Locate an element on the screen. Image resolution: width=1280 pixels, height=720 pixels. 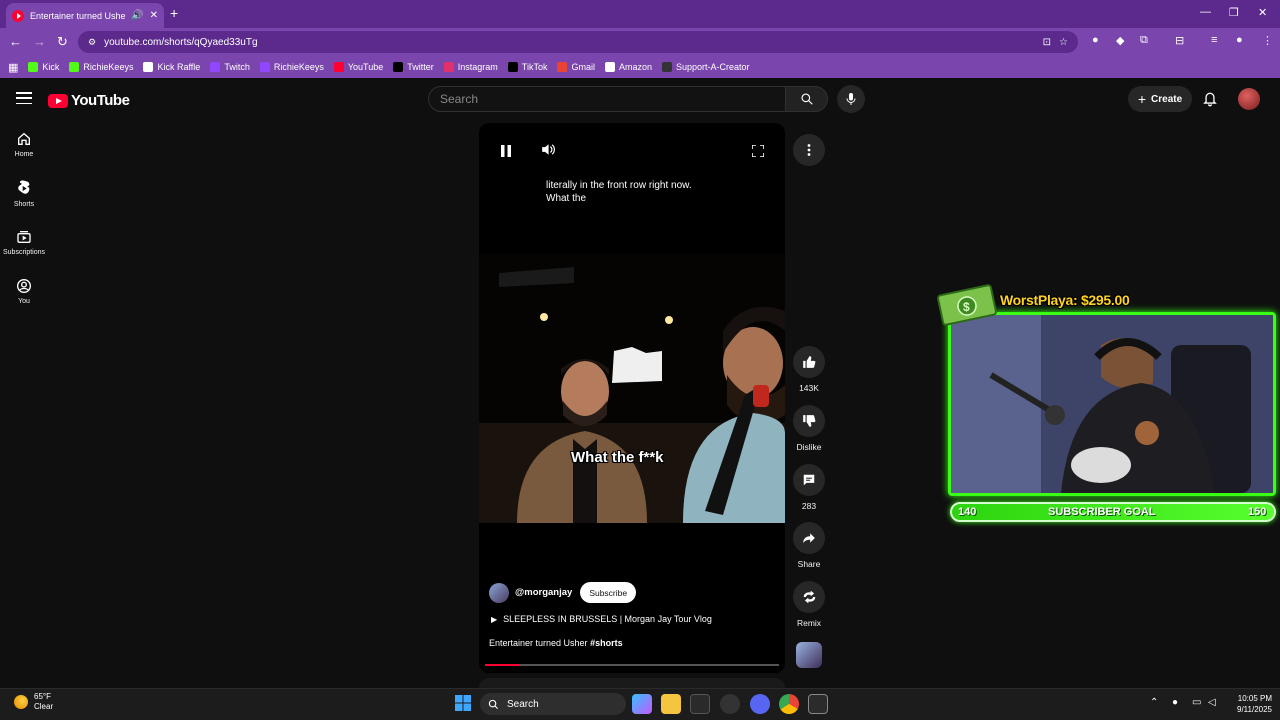
bookmark-gmail: Gmail is located at coordinates (576, 67).